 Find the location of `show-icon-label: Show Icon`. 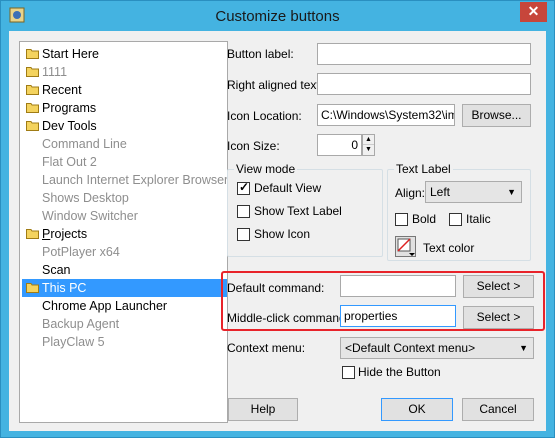

show-icon-label: Show Icon is located at coordinates (282, 234).